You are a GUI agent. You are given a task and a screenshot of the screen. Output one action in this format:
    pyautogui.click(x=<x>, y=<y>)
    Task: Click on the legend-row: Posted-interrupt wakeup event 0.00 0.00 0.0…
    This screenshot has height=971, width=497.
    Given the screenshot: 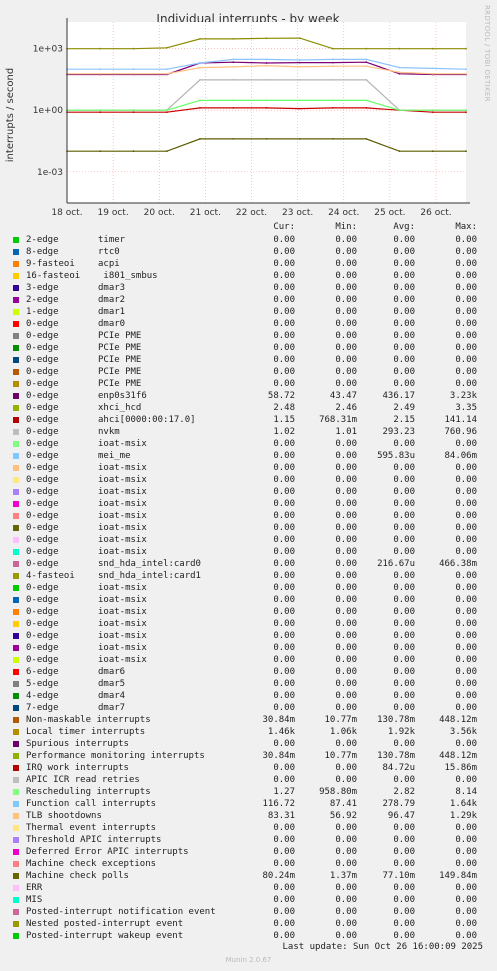 What is the action you would take?
    pyautogui.click(x=253, y=936)
    